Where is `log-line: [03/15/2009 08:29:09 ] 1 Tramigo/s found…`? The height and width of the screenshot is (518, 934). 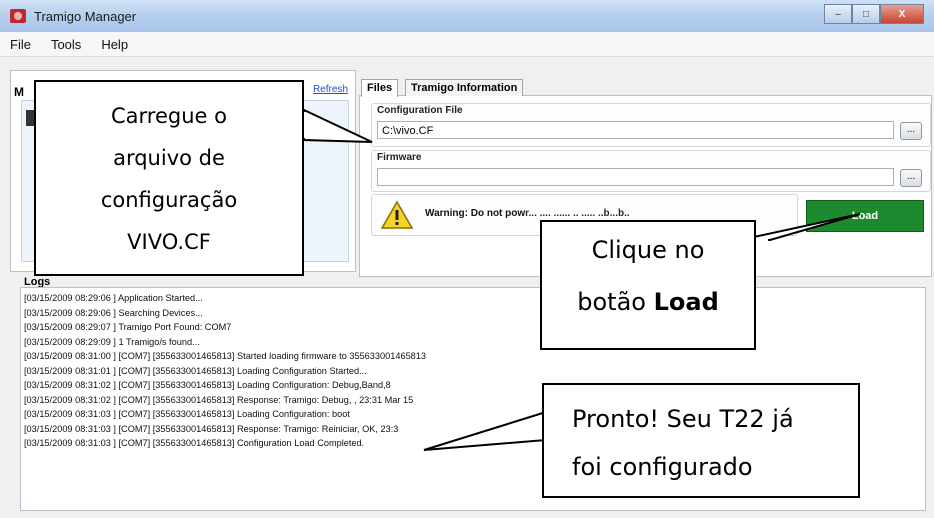 log-line: [03/15/2009 08:29:09 ] 1 Tramigo/s found… is located at coordinates (112, 341).